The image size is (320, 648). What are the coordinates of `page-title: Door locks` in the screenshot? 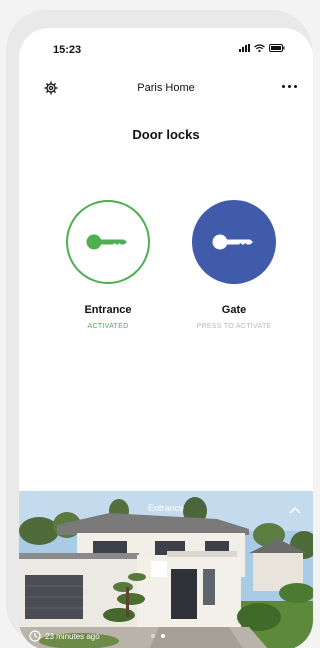 It's located at (166, 134).